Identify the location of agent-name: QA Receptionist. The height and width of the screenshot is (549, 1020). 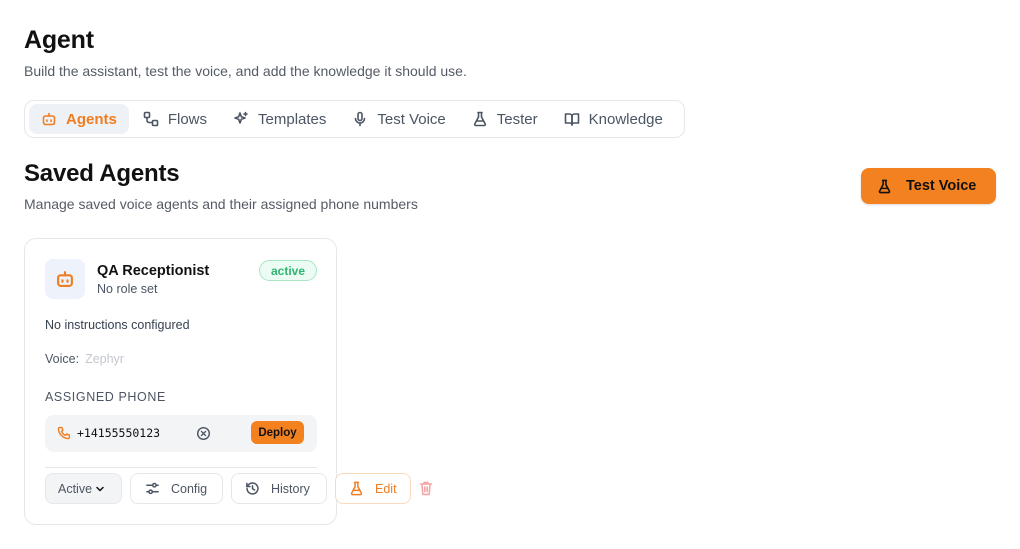
(153, 271).